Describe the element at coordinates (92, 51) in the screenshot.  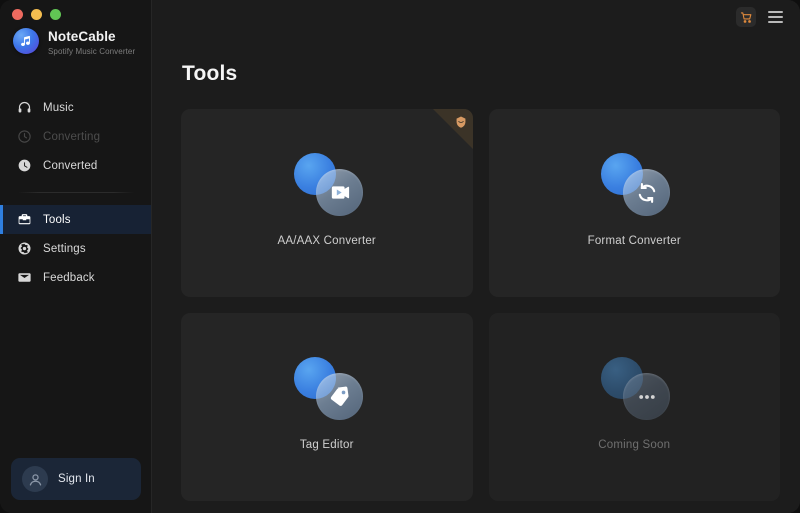
I see `brand-subtitle: Spotify Music Converter` at that location.